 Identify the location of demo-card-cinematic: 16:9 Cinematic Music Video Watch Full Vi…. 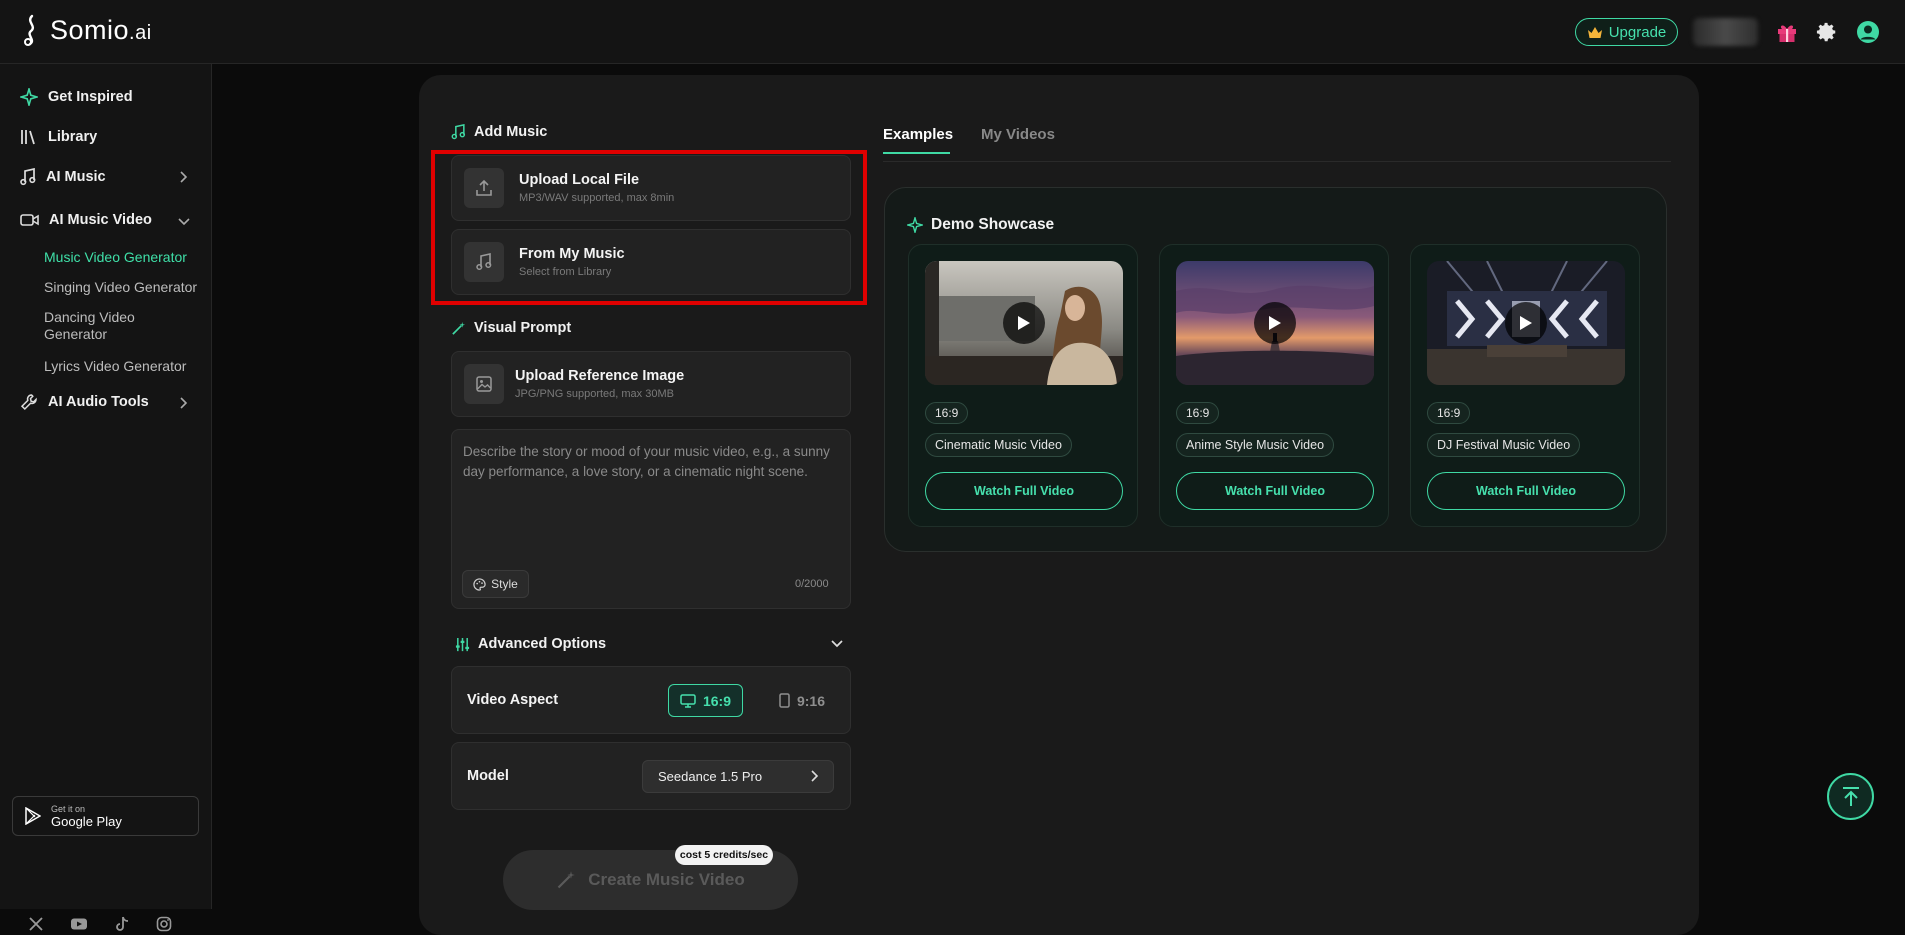
(1023, 385).